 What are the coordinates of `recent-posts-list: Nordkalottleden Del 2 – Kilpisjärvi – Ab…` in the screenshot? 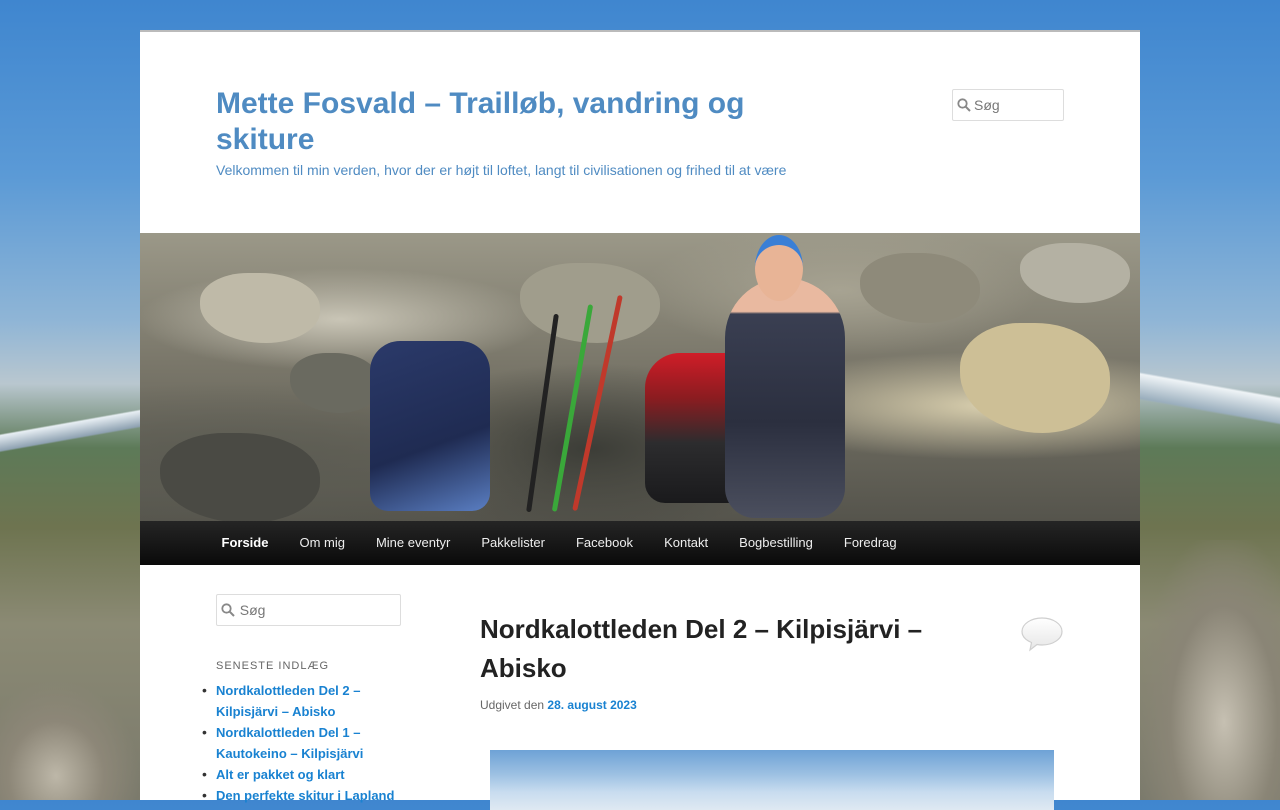 It's located at (309, 743).